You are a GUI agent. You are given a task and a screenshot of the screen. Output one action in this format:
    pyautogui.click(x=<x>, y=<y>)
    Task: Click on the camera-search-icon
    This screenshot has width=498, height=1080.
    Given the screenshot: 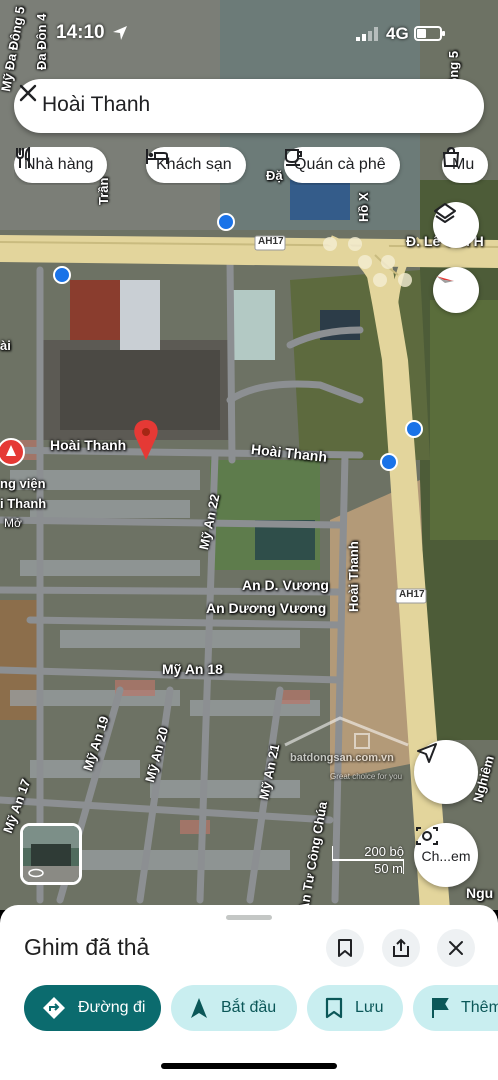 What is the action you would take?
    pyautogui.click(x=427, y=836)
    